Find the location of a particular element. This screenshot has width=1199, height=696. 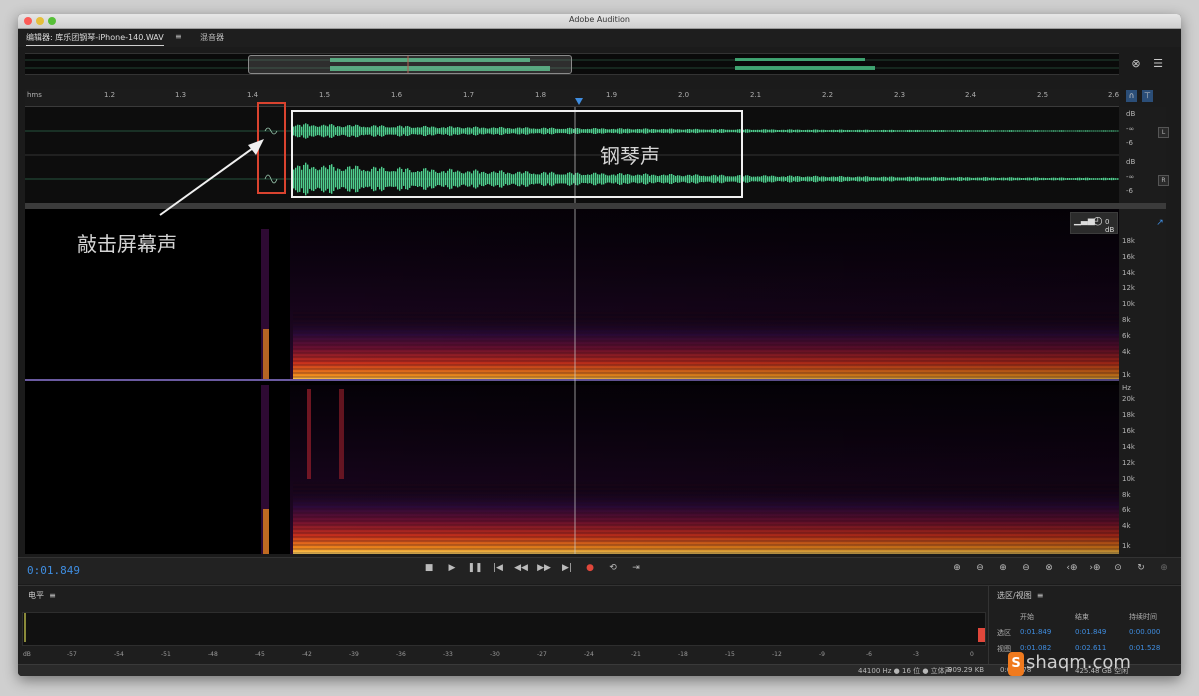

zoom-in-time-icon: ⊕ is located at coordinates (1003, 568).